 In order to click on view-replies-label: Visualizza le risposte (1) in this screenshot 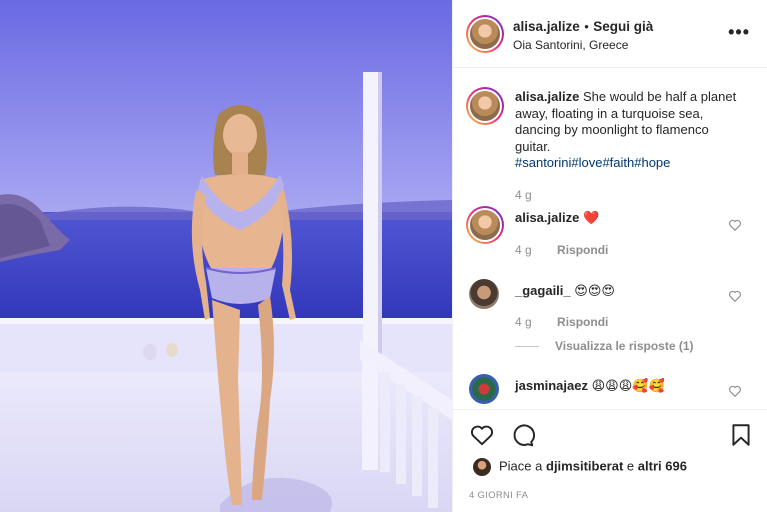, I will do `click(624, 346)`.